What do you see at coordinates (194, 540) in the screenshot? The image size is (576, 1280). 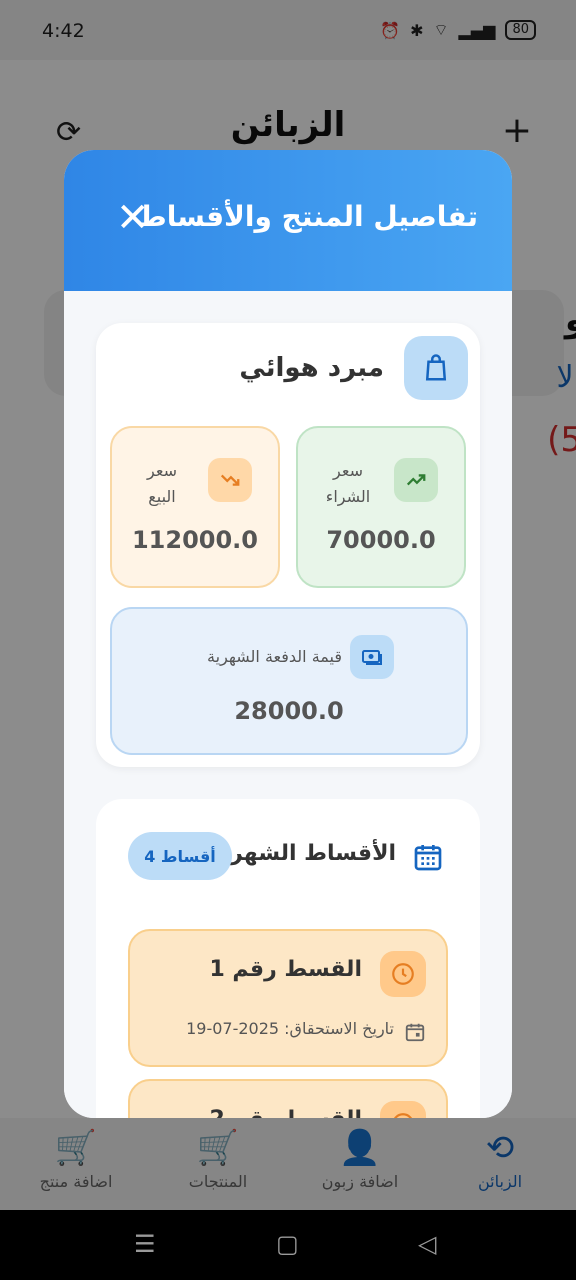 I see `sell-price-value: 112000.0` at bounding box center [194, 540].